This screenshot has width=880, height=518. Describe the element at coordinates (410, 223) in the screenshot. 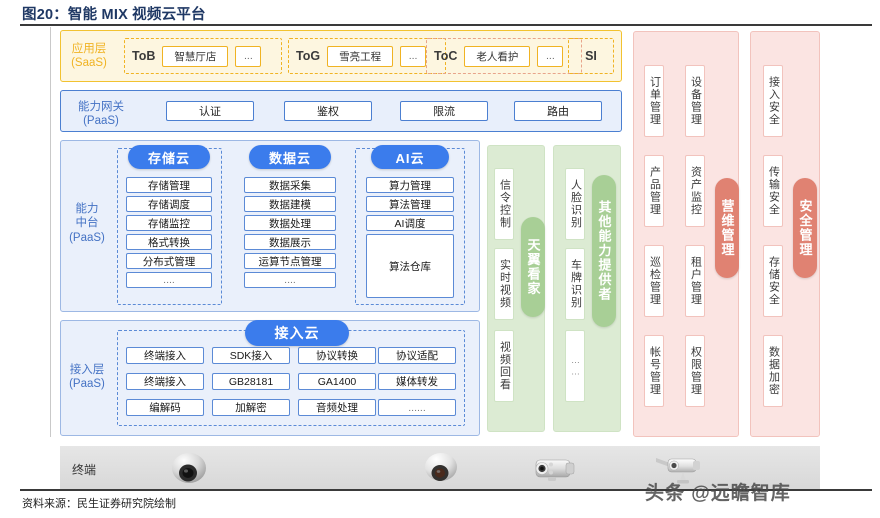

I see `ai-item: AI调度` at that location.